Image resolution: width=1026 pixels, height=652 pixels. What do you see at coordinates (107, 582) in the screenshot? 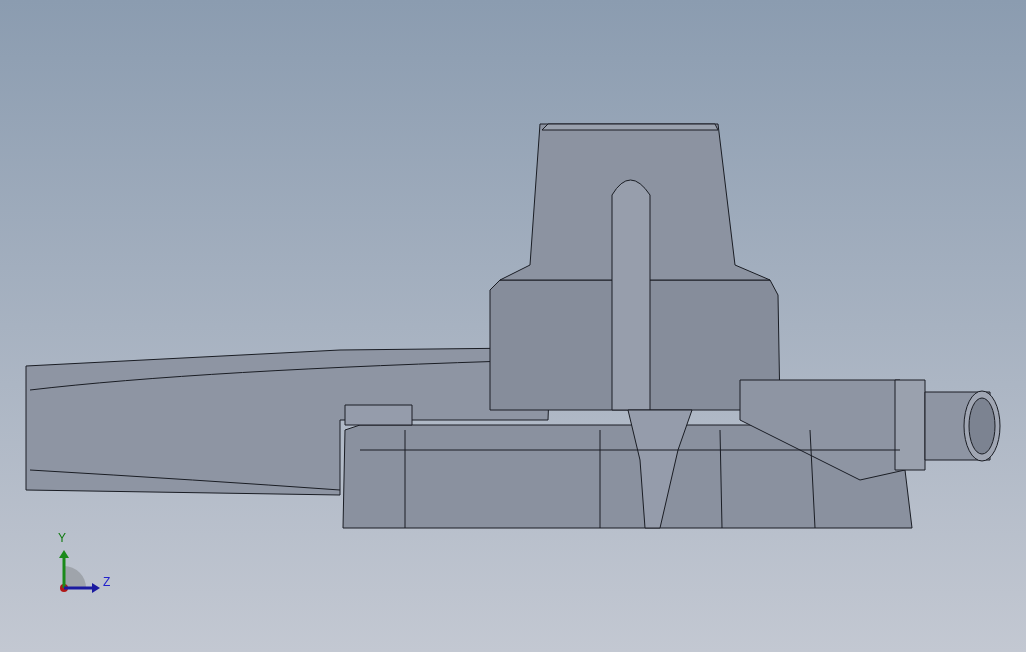
I see `z-axis-label: Z` at bounding box center [107, 582].